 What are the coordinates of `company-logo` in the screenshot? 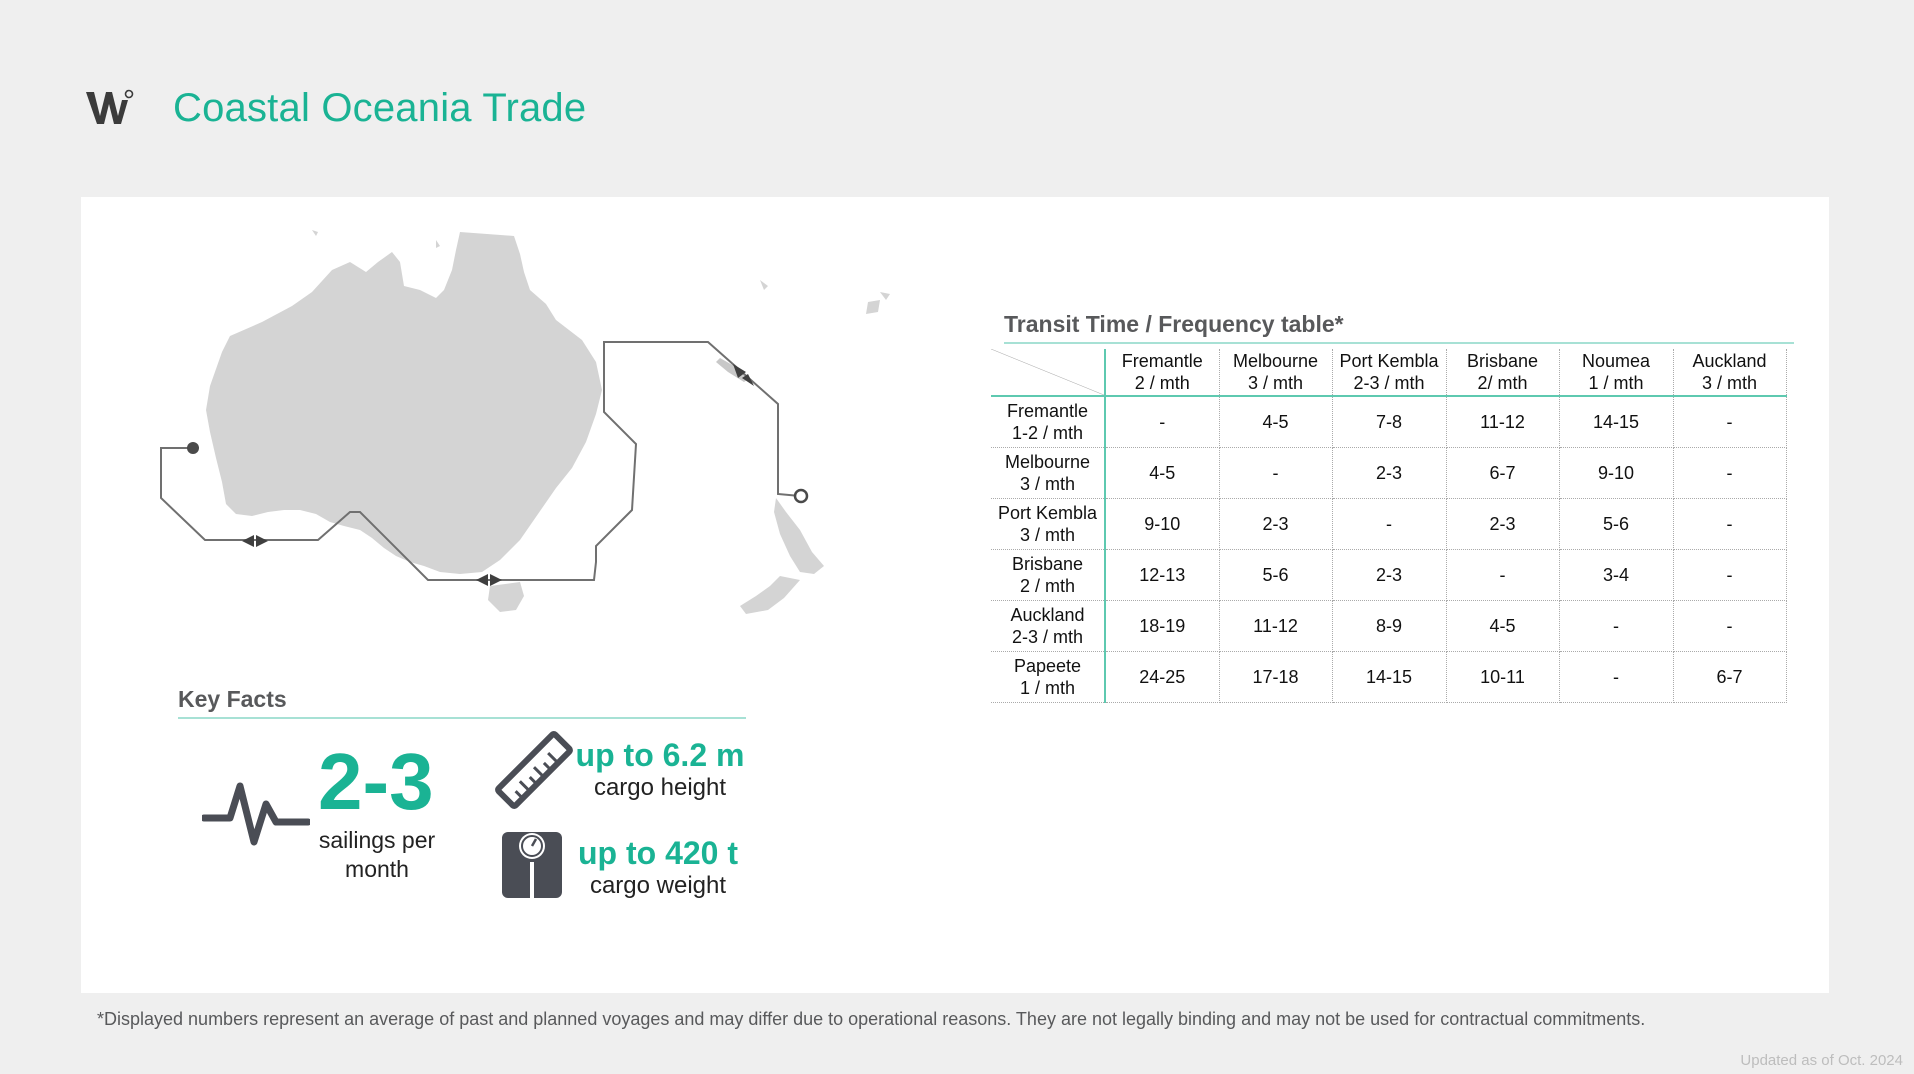 It's located at (110, 106).